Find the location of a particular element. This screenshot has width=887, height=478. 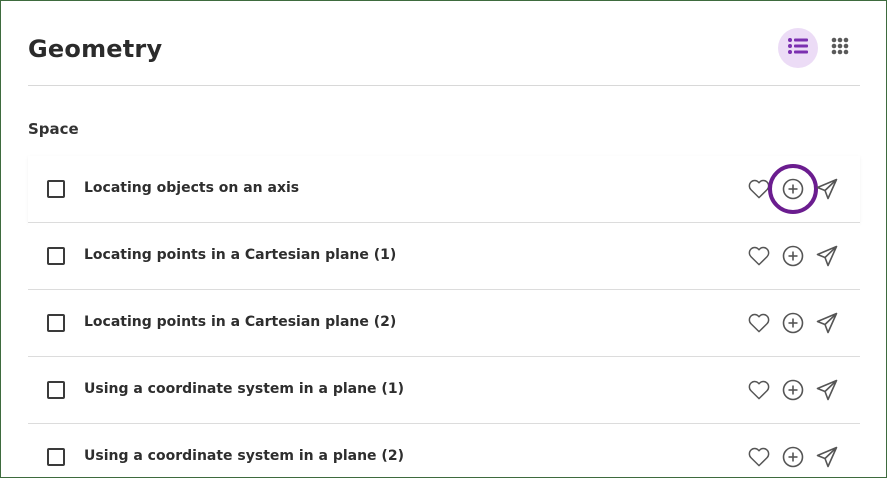

list-item: Locating points in a Cartesian plane (1) is located at coordinates (444, 256).